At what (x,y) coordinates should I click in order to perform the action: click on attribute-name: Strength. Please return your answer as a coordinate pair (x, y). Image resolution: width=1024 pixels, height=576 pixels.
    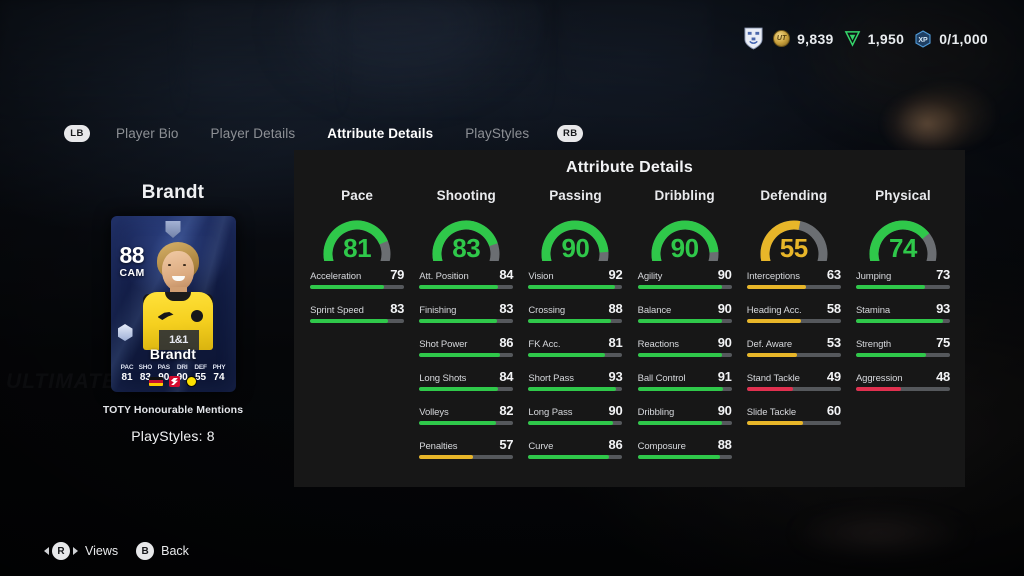
    Looking at the image, I should click on (873, 344).